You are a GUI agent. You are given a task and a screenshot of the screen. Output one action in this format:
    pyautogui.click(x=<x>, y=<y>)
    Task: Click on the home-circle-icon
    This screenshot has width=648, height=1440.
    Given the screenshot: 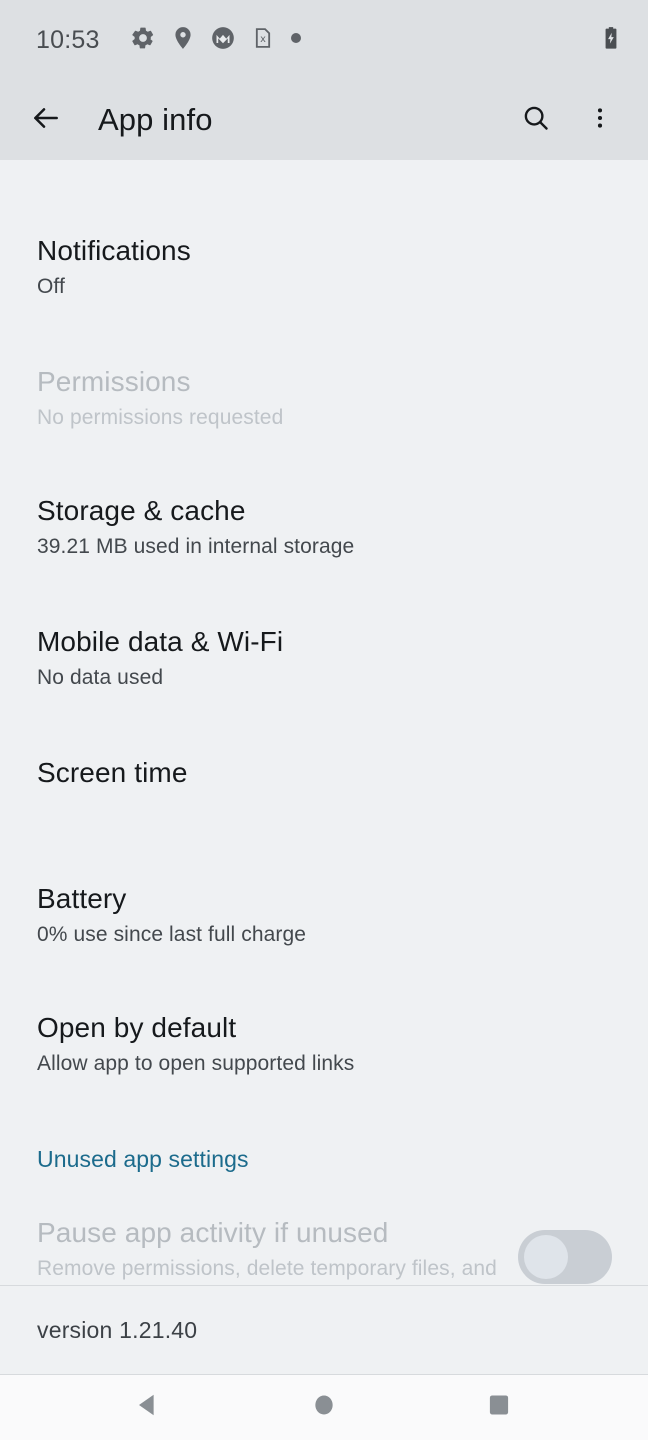 What is the action you would take?
    pyautogui.click(x=324, y=1407)
    